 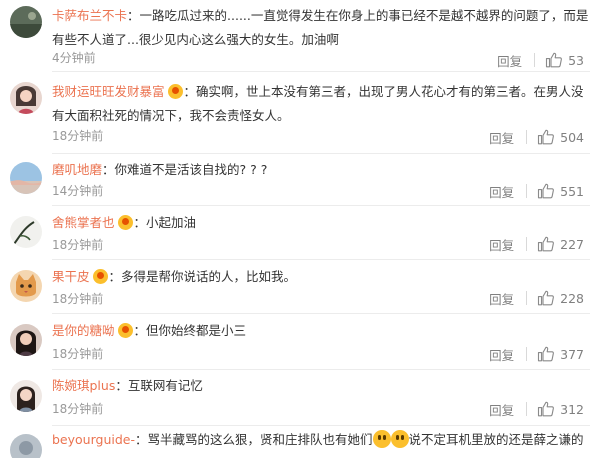 I want to click on comment-text-continued: 有些不人道了...很少见内心这么强大的女生。加油啊, so click(x=195, y=39).